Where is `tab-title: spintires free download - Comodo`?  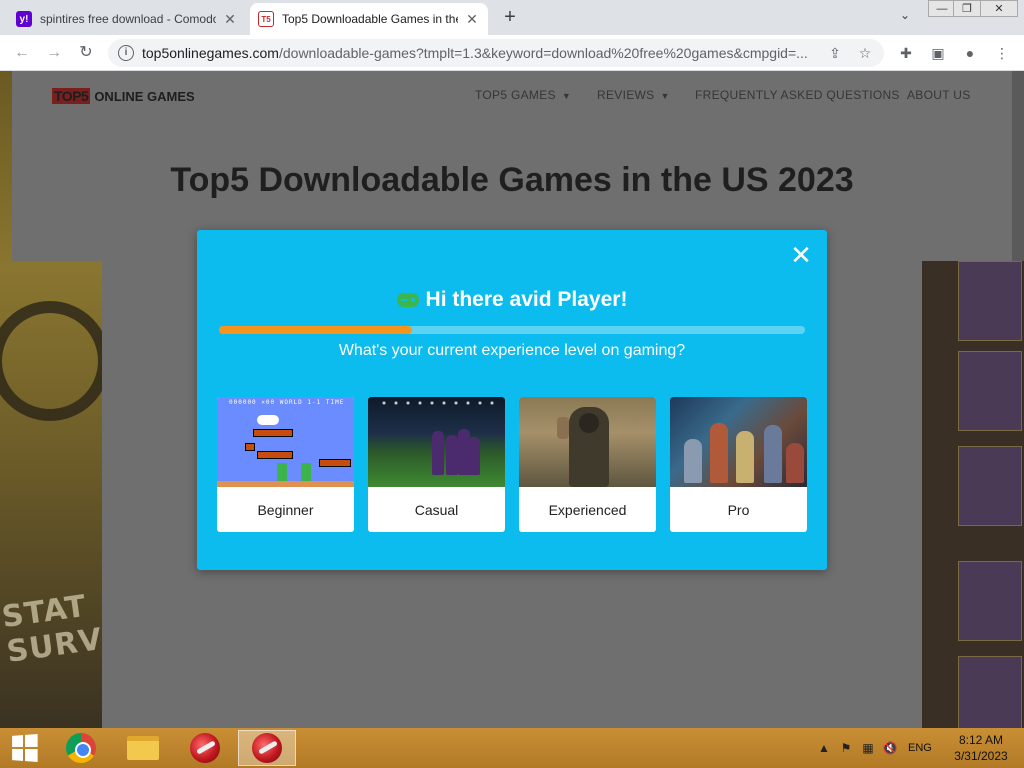
tab-title: spintires free download - Comodo is located at coordinates (128, 19).